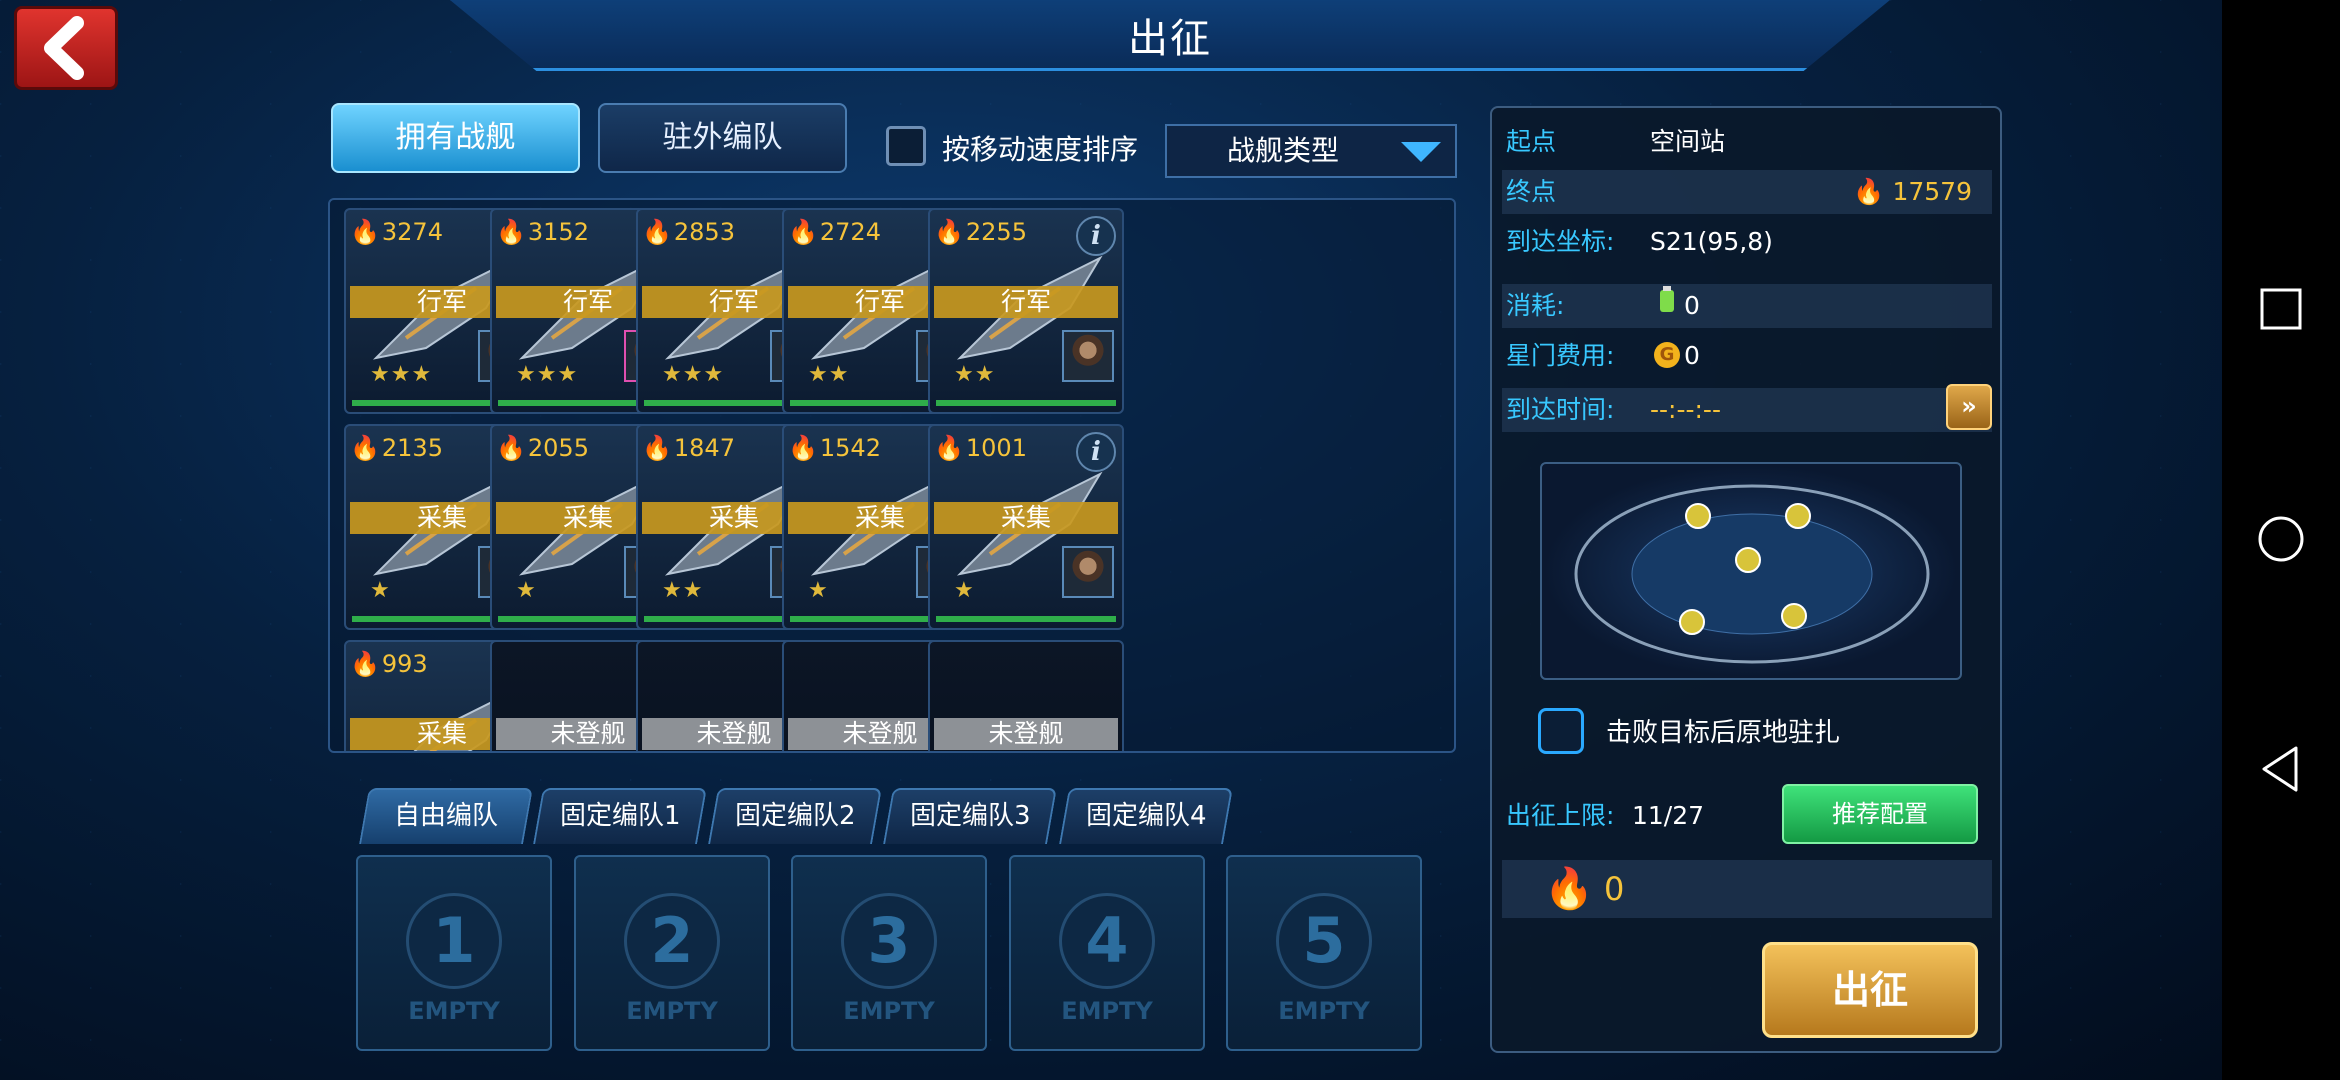 The image size is (2340, 1080). What do you see at coordinates (1026, 518) in the screenshot?
I see `ship-status: 采集` at bounding box center [1026, 518].